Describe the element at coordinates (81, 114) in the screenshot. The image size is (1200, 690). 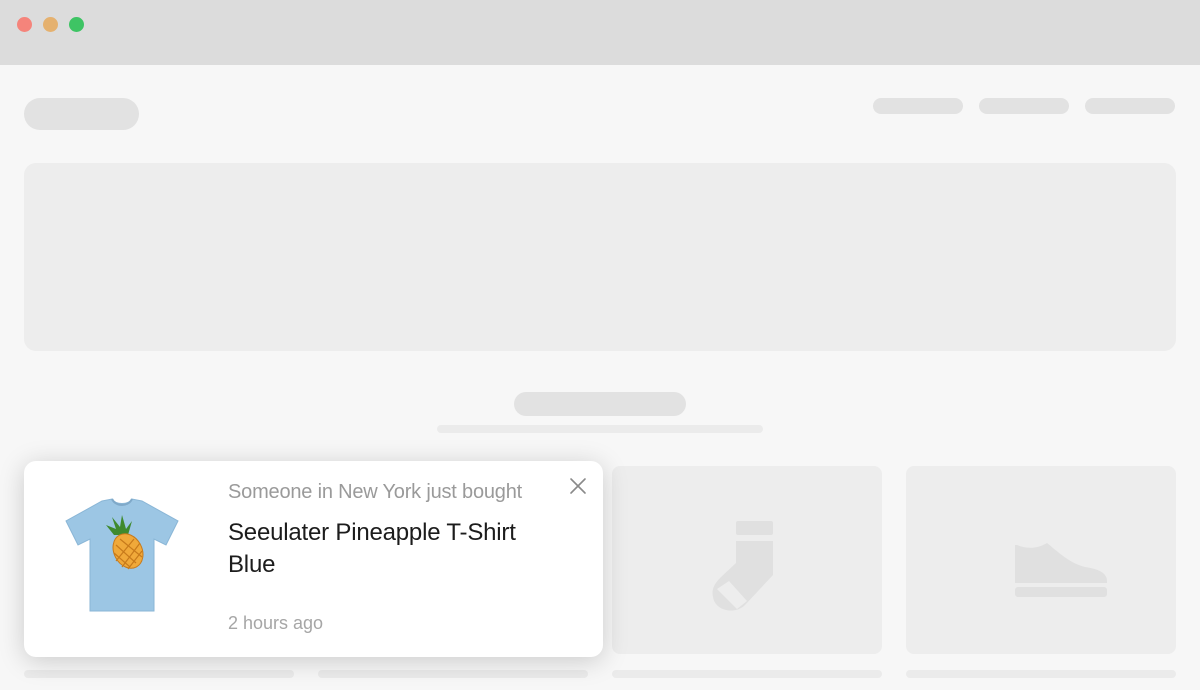
I see `logo-placeholder` at that location.